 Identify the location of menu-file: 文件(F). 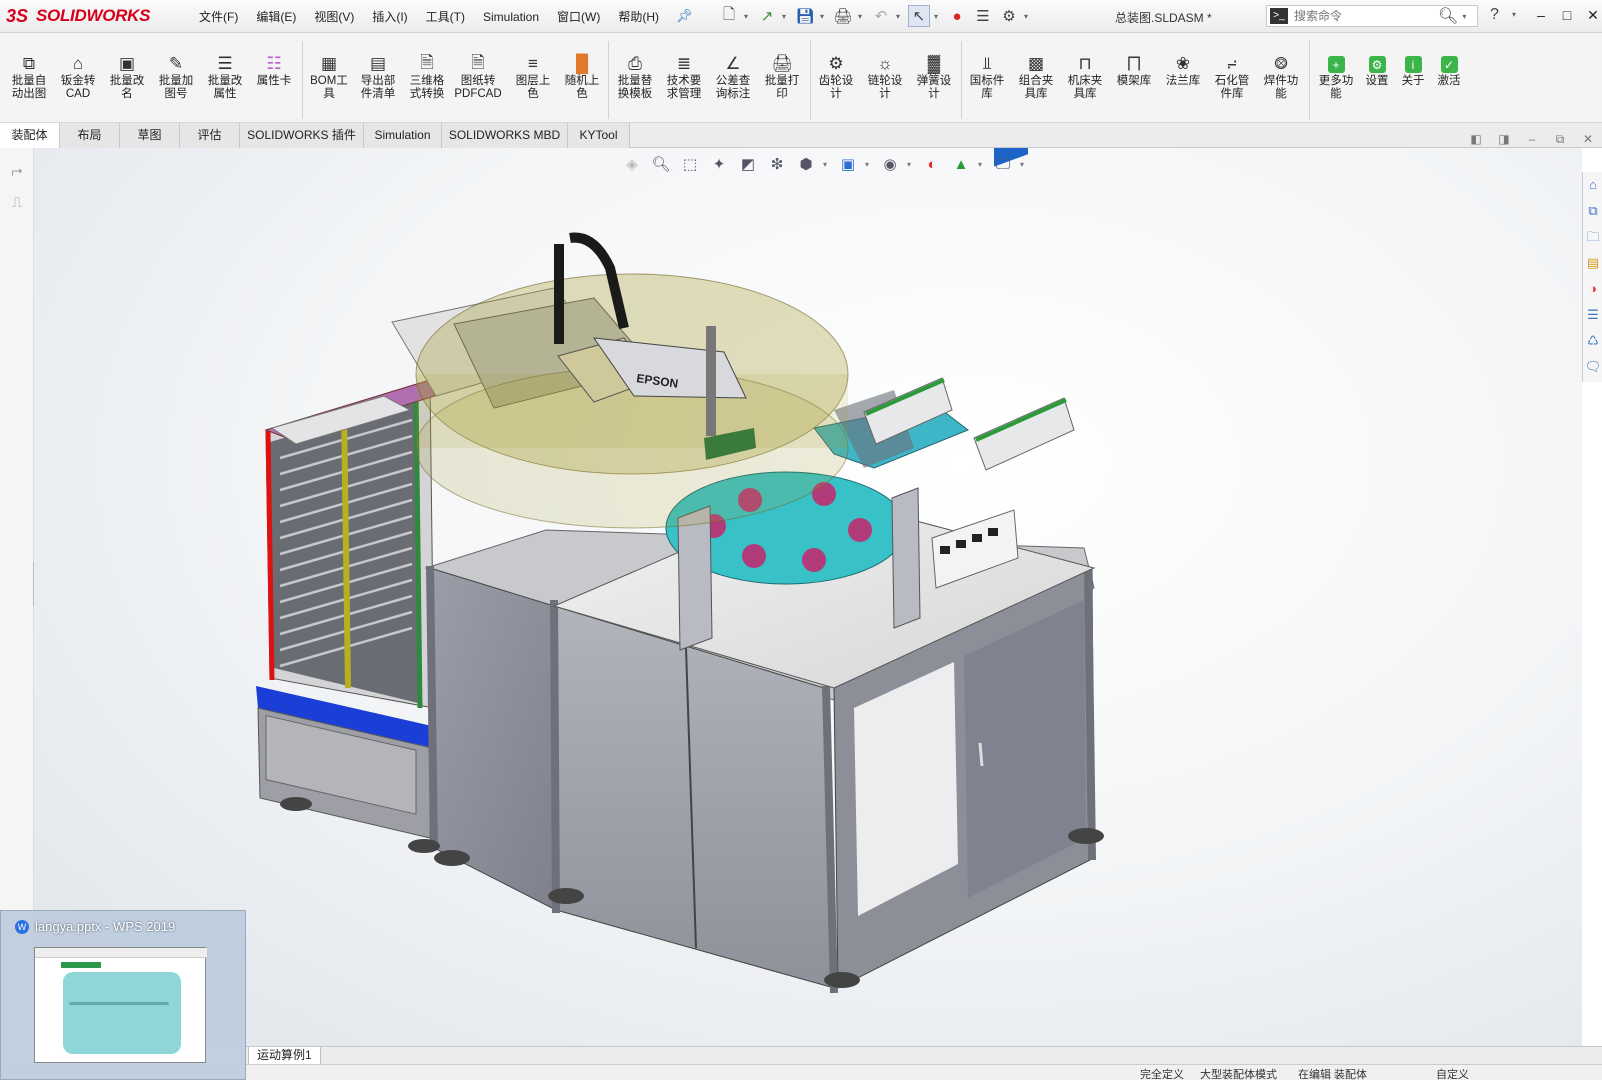
(218, 17).